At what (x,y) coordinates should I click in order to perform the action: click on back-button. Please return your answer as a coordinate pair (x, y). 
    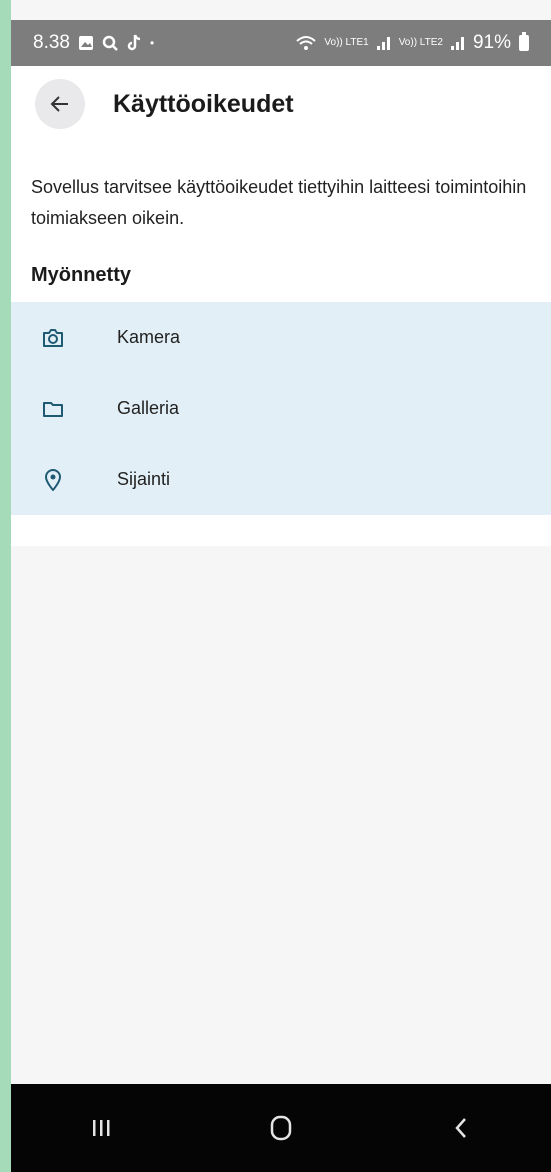
    Looking at the image, I should click on (60, 104).